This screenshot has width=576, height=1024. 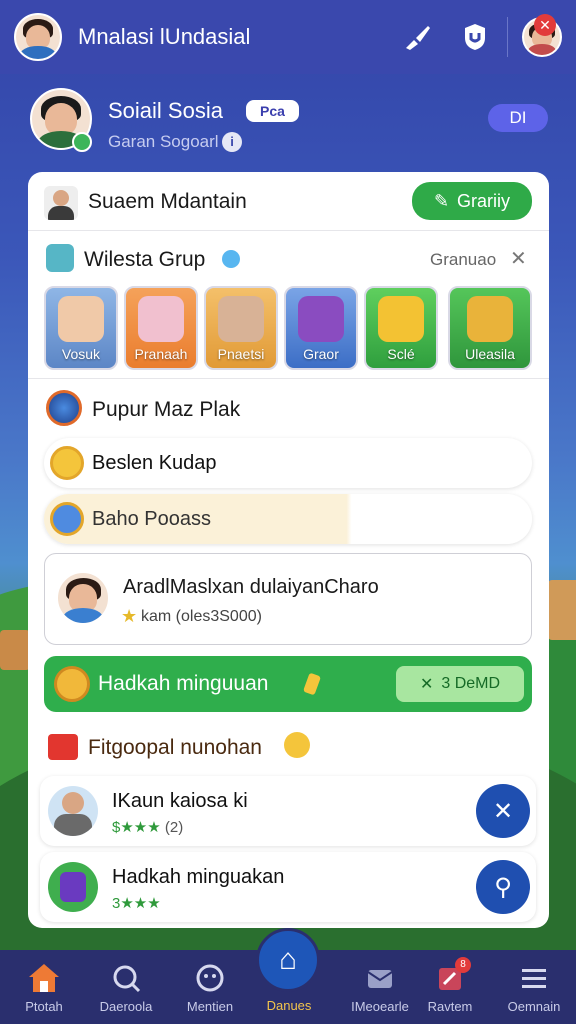 I want to click on nav-item-home: Ptotah, so click(x=44, y=987).